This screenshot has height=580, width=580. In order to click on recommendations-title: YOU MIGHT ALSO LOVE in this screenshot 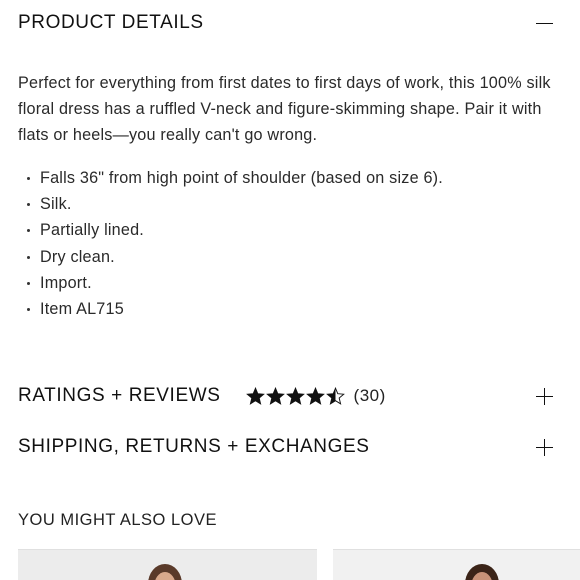, I will do `click(118, 520)`.